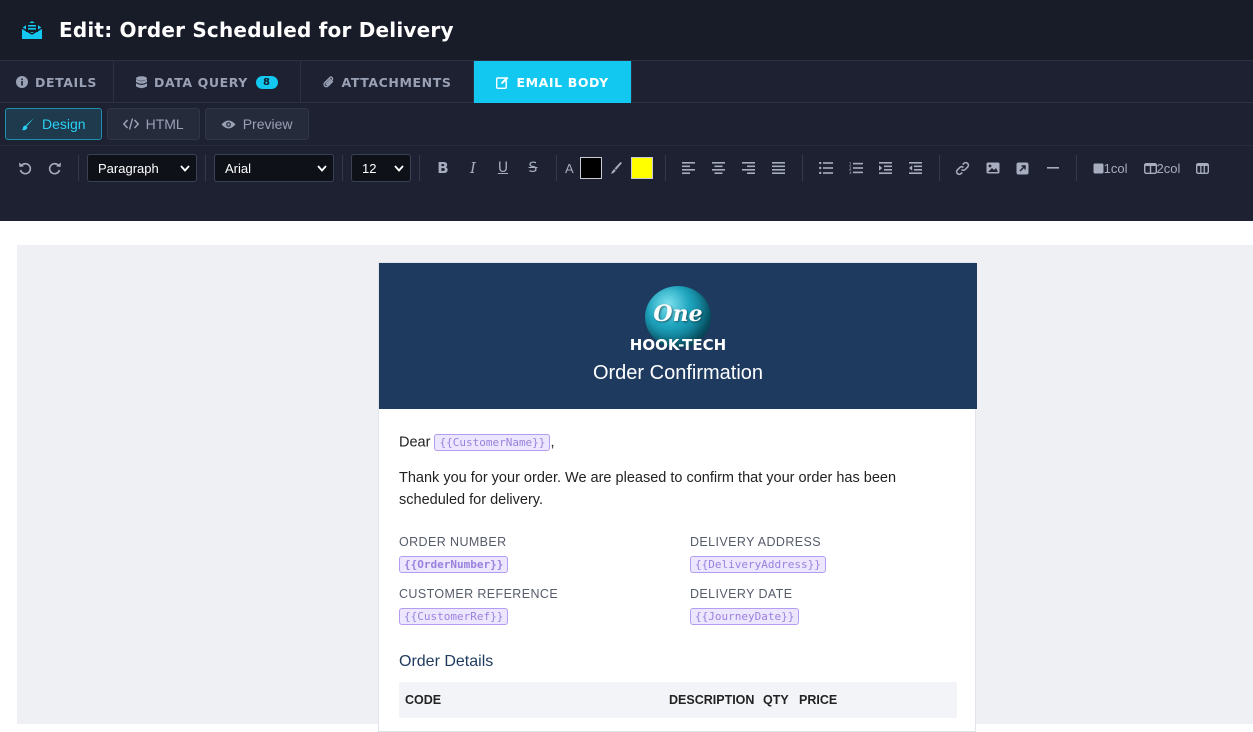 The image size is (1253, 732). I want to click on justify-icon, so click(779, 168).